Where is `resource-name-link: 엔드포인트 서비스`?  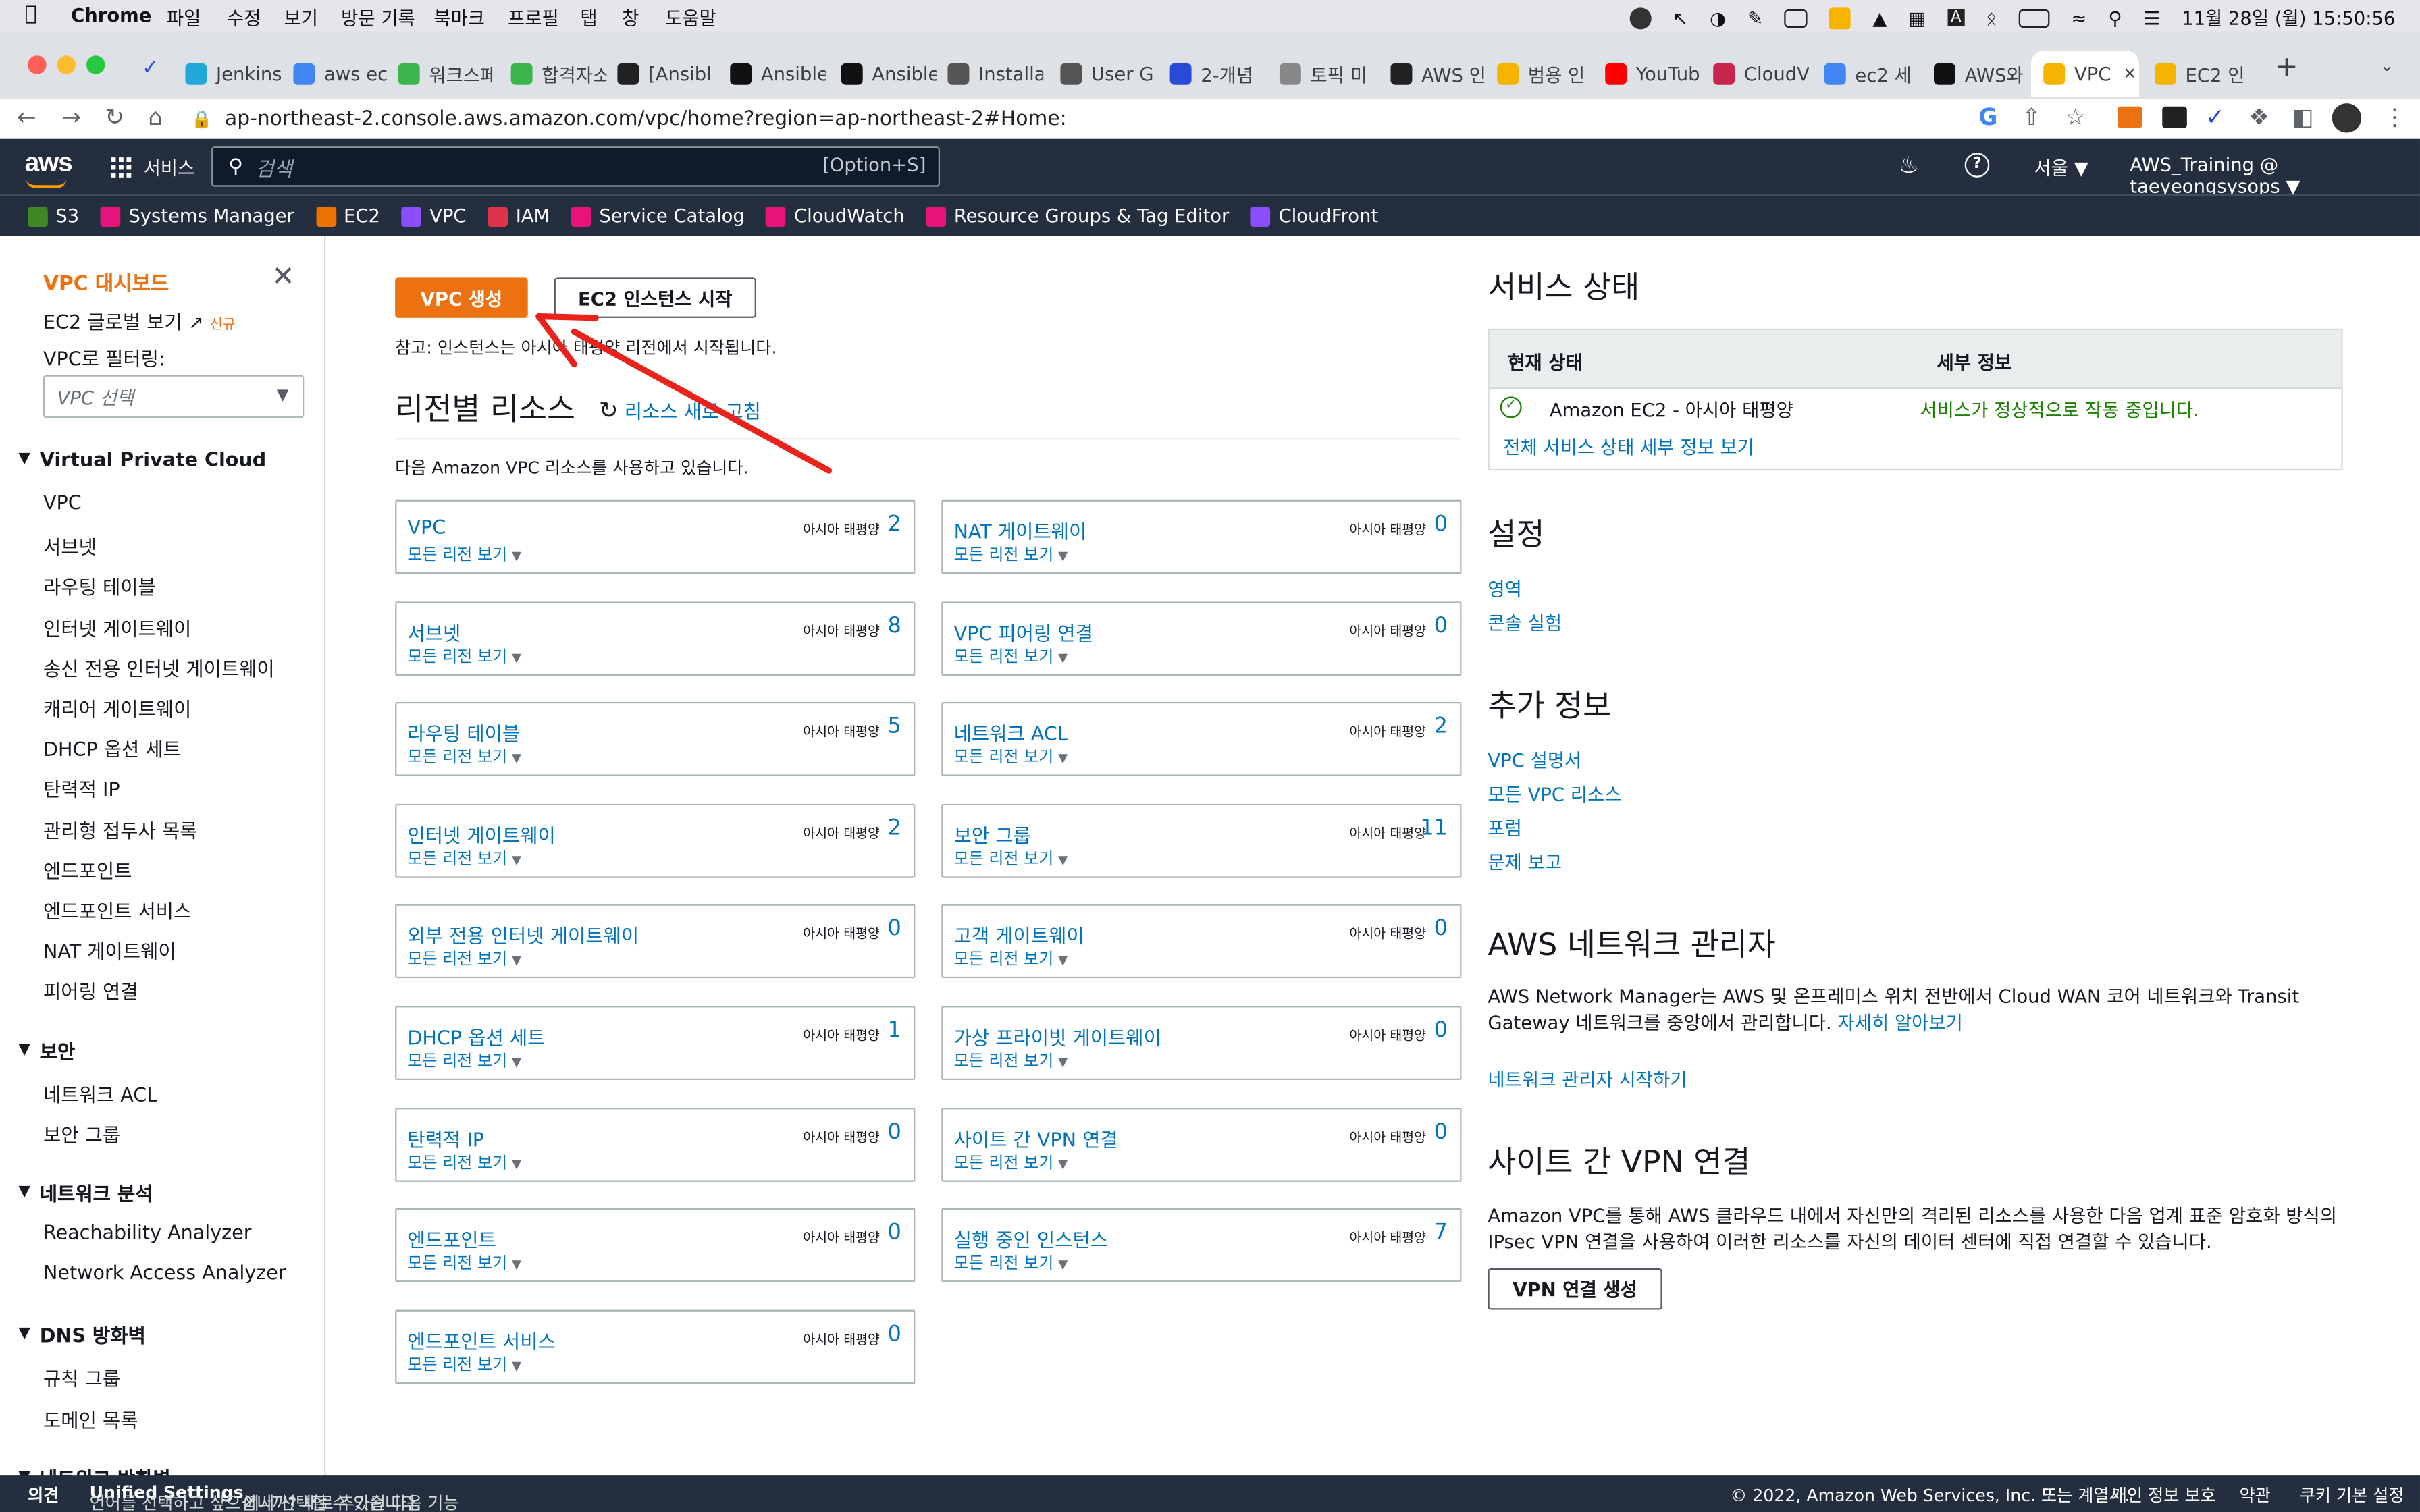
resource-name-link: 엔드포인트 서비스 is located at coordinates (481, 1339).